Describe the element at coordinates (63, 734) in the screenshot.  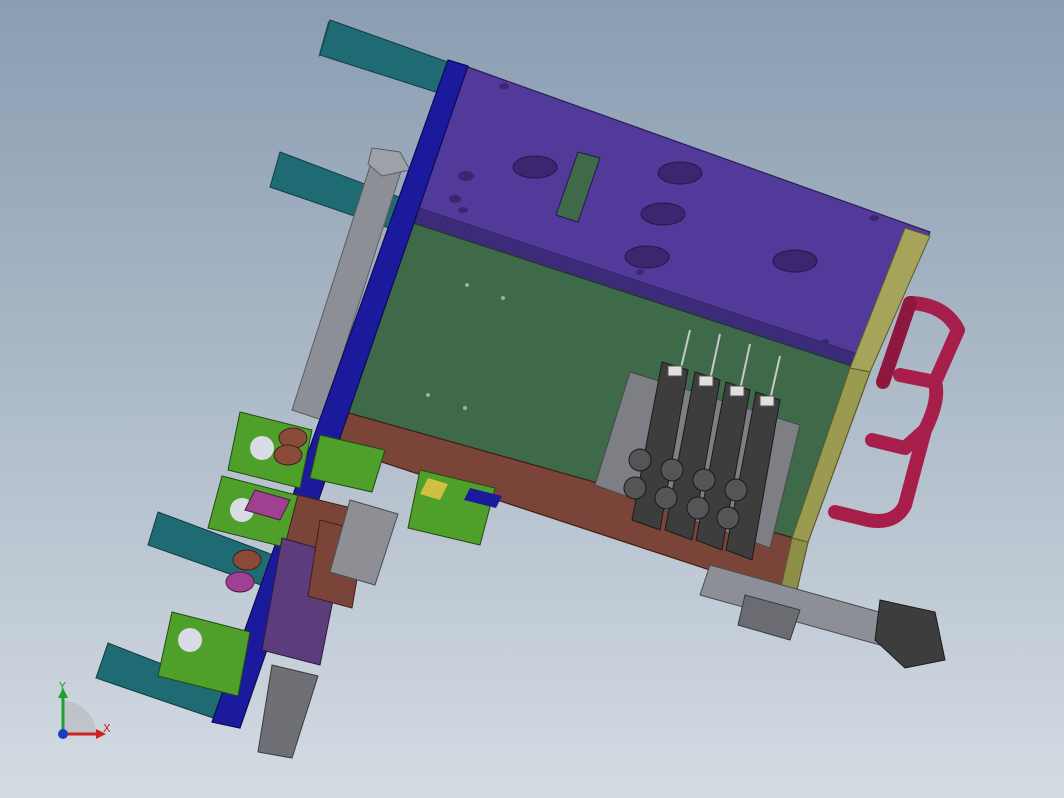
I see `z-axis-icon` at that location.